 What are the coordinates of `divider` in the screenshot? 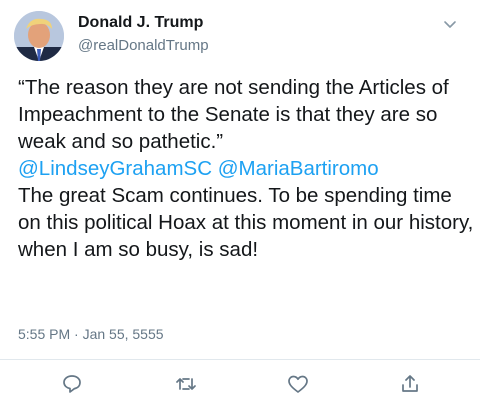 It's located at (240, 359).